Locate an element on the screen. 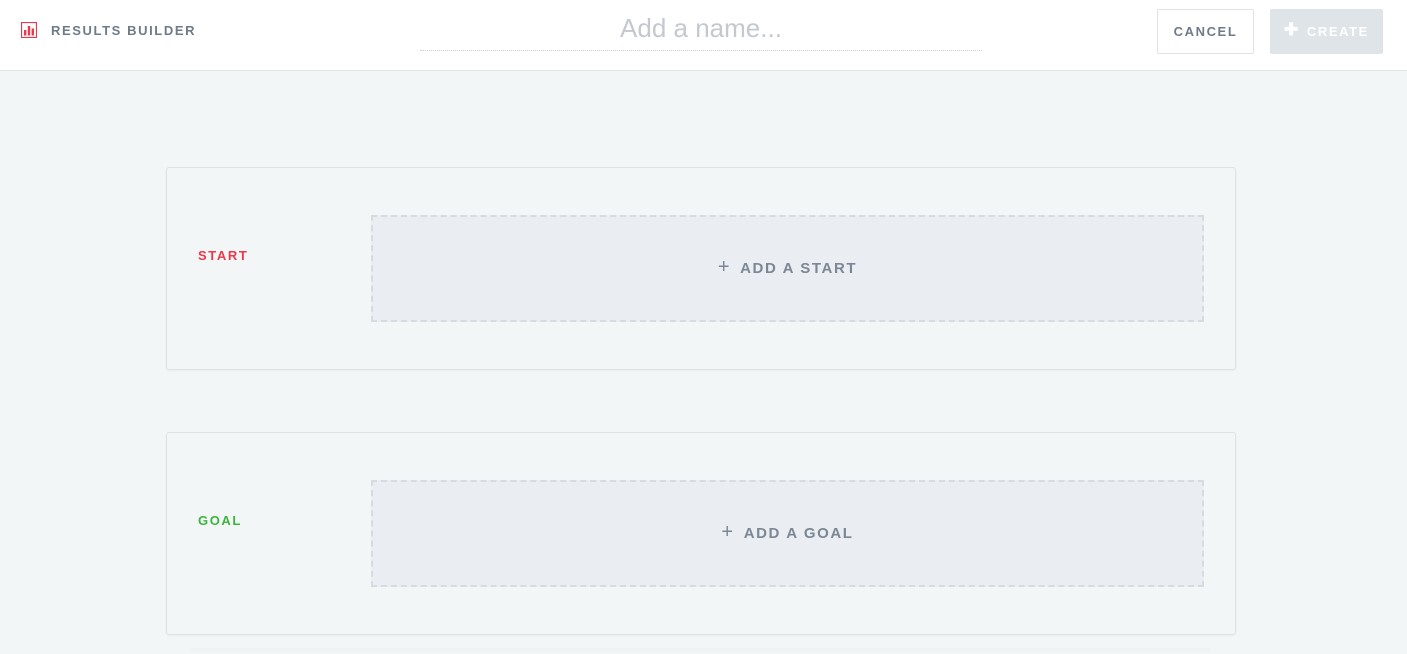 The image size is (1407, 654). name-field-wrapper is located at coordinates (701, 29).